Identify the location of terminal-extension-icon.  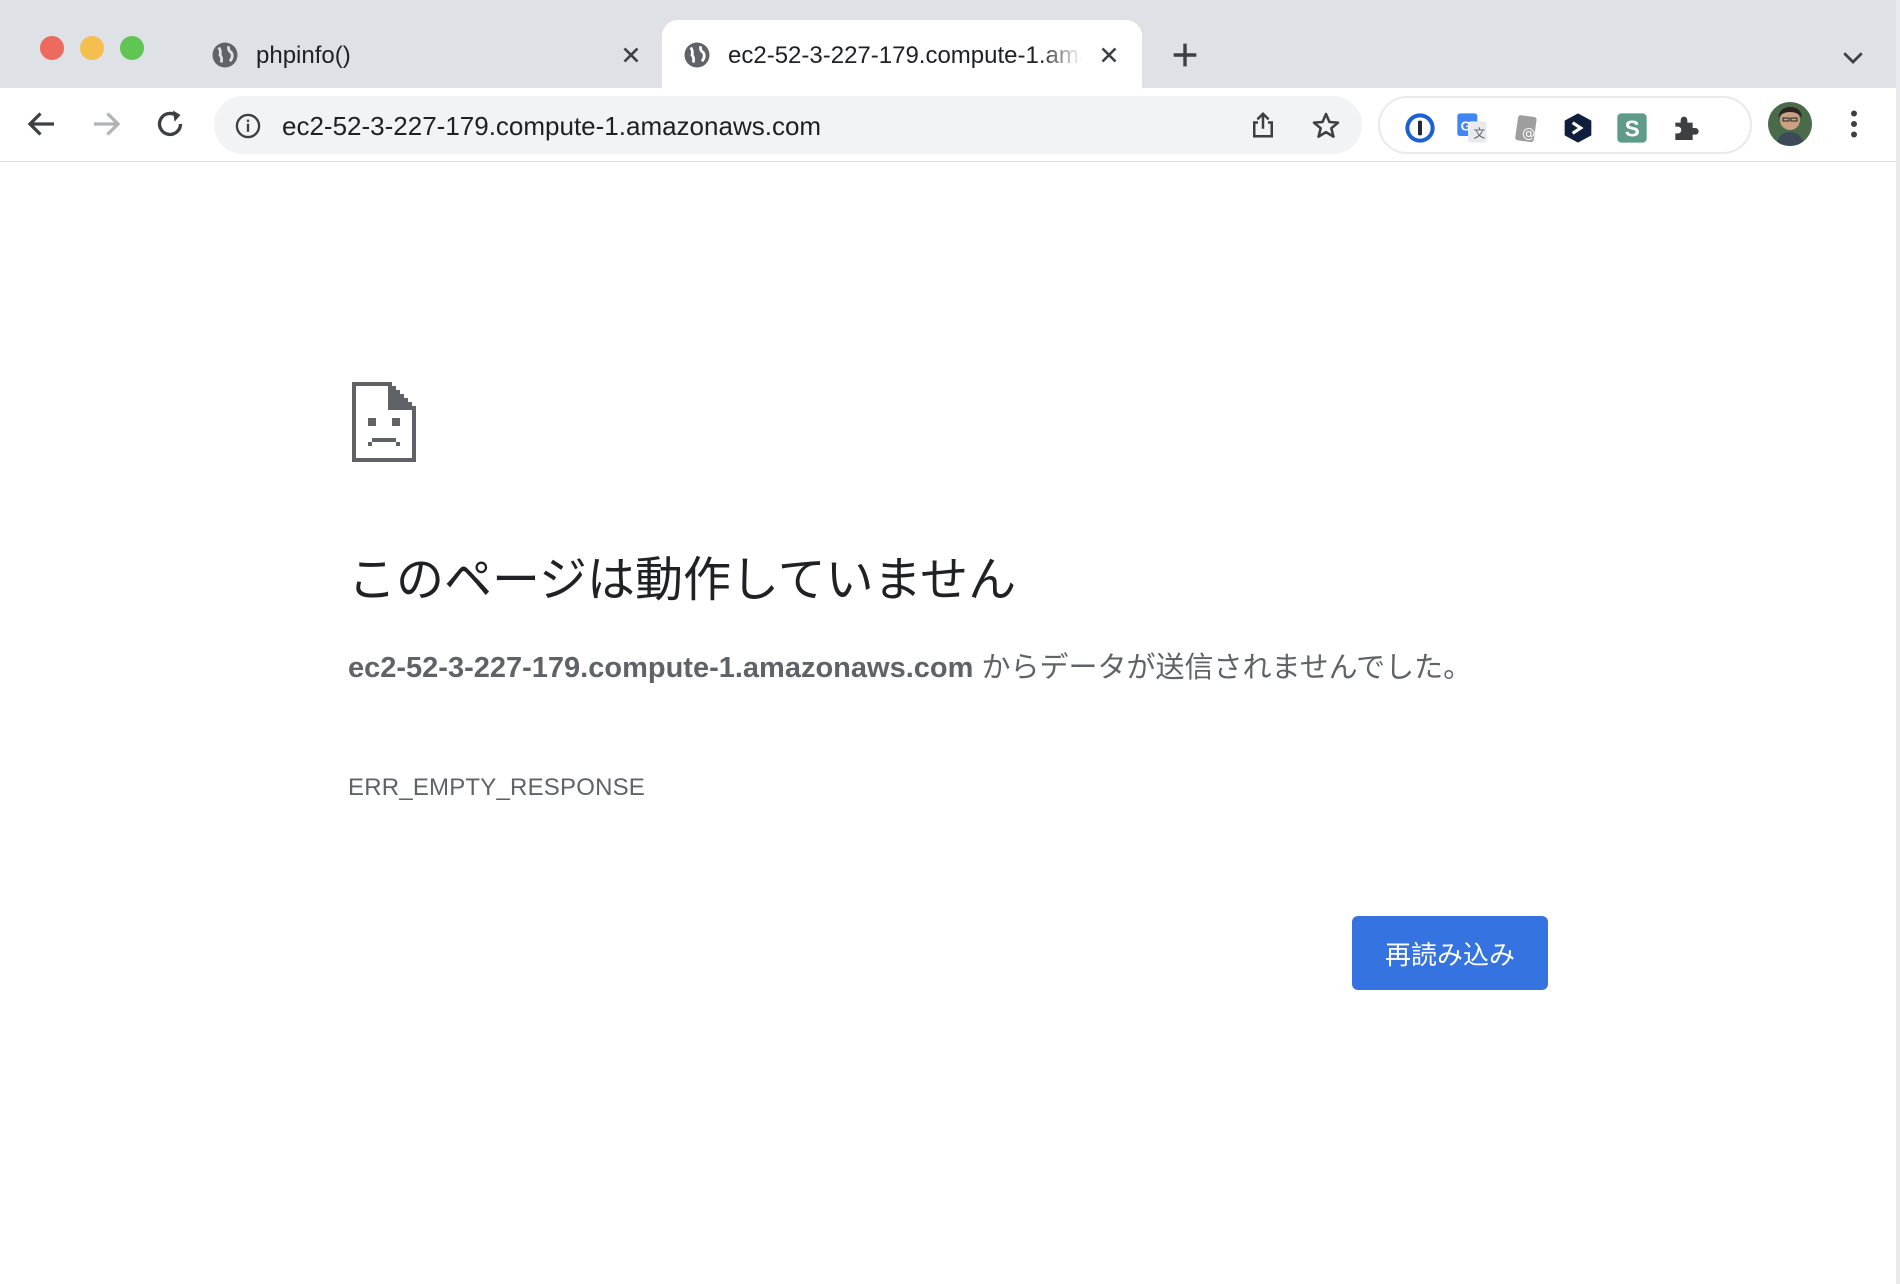
(1578, 128).